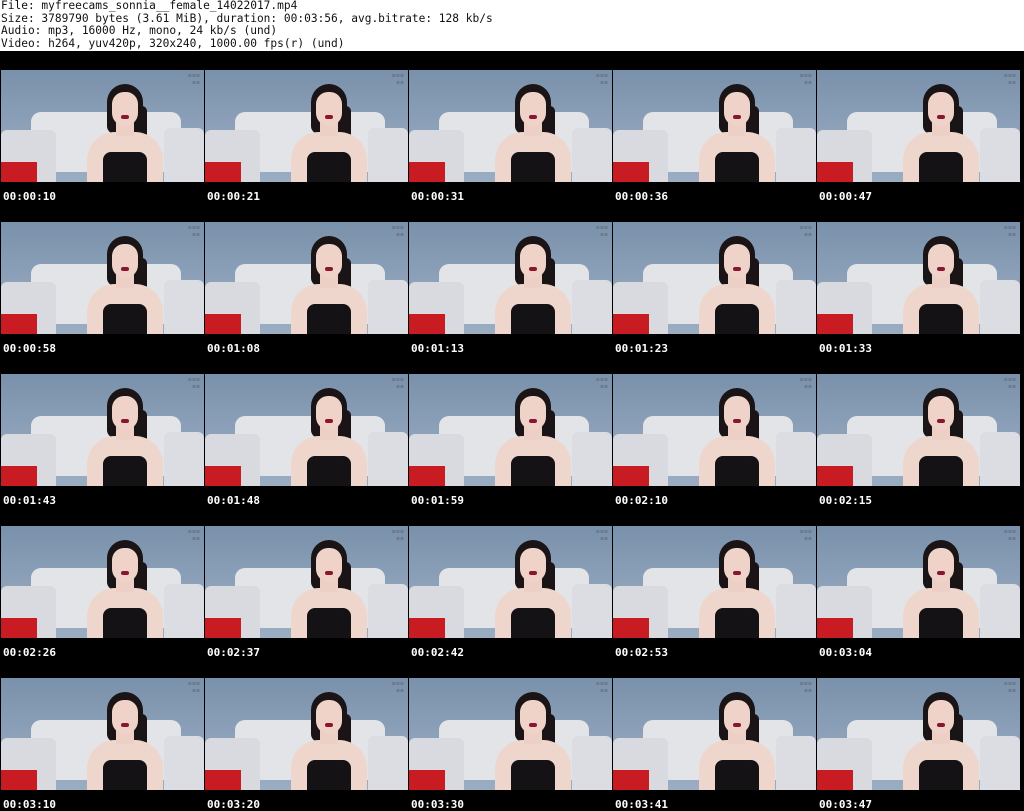 The image size is (1024, 811). I want to click on thumbnail-cell: ▪▪▪ ▪▪ 00:01:08, so click(306, 279).